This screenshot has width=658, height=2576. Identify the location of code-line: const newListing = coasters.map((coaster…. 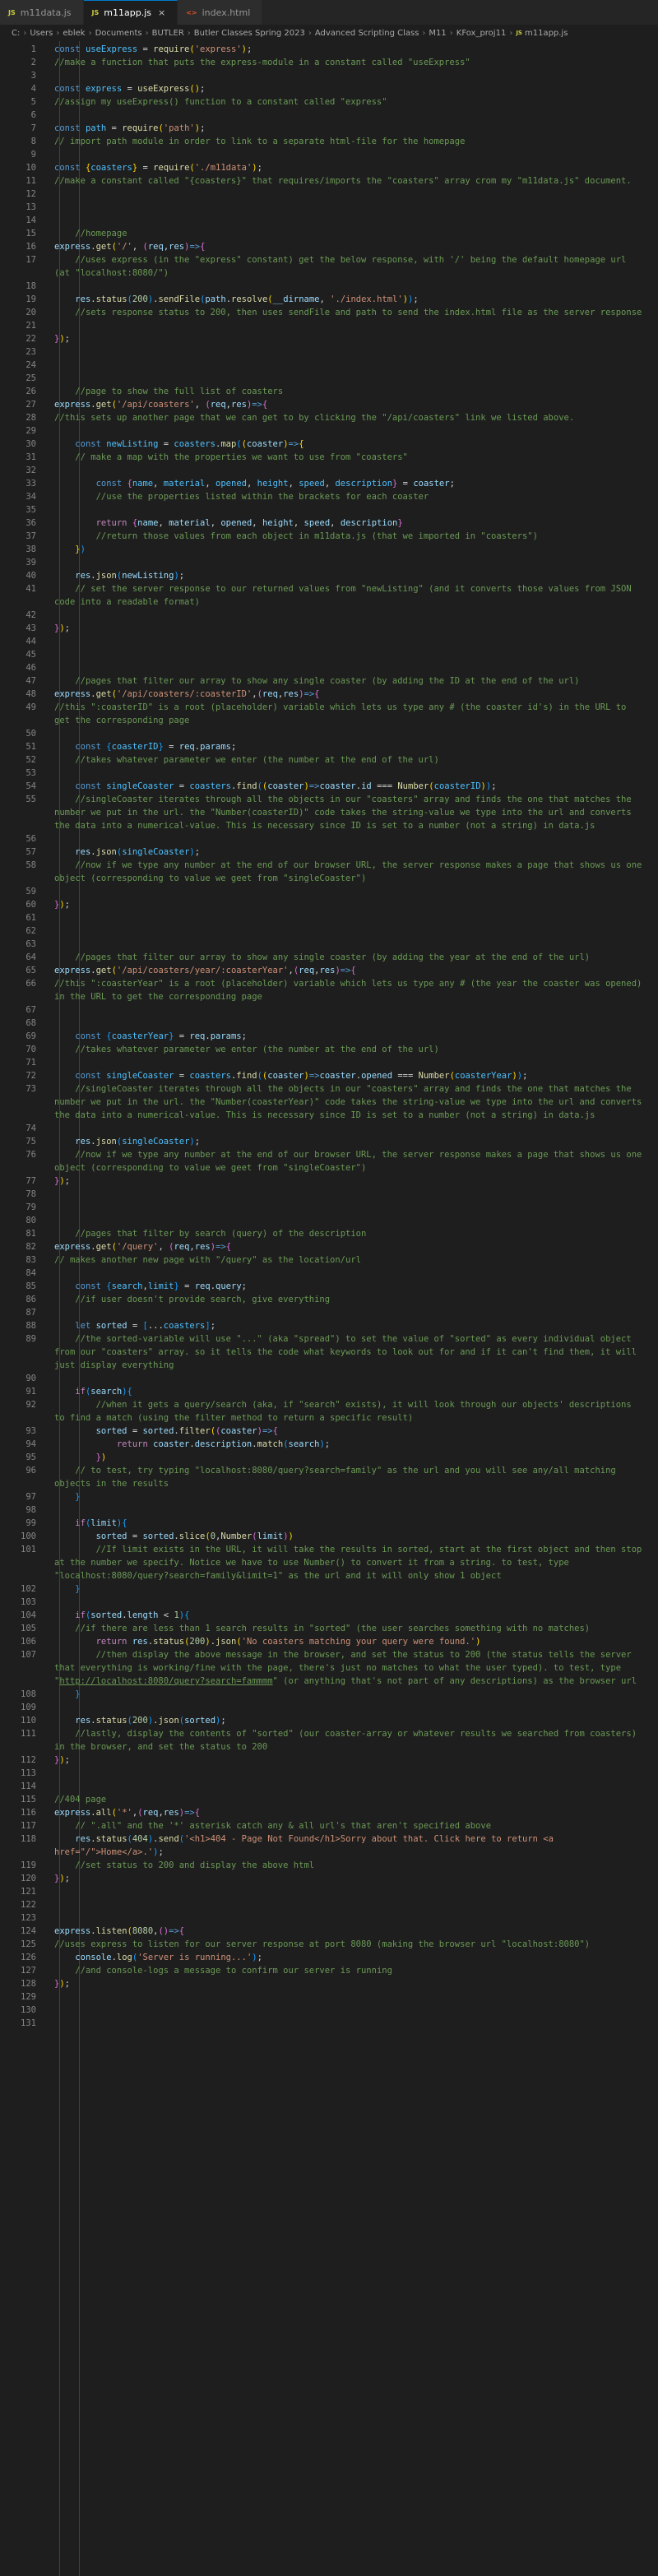
(350, 445).